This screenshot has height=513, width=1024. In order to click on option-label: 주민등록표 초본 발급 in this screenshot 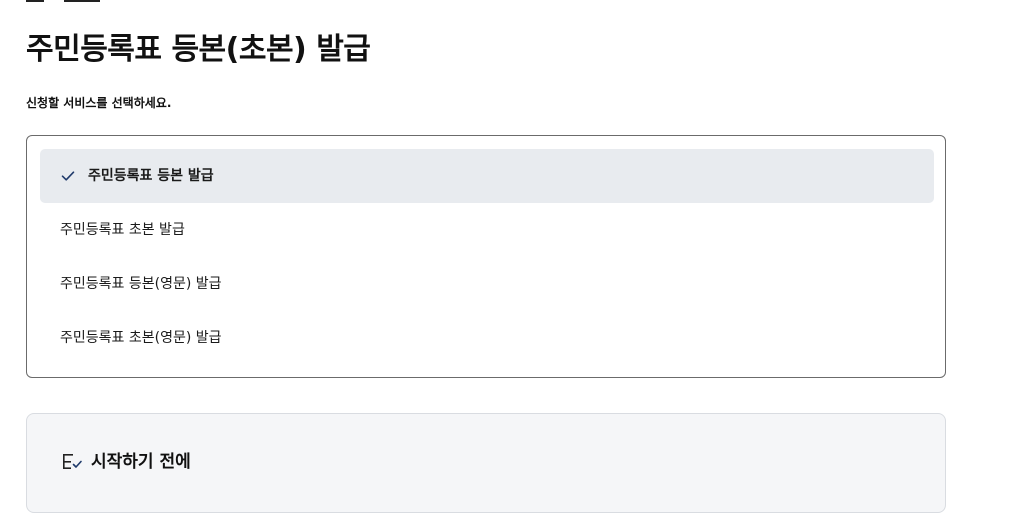, I will do `click(122, 230)`.